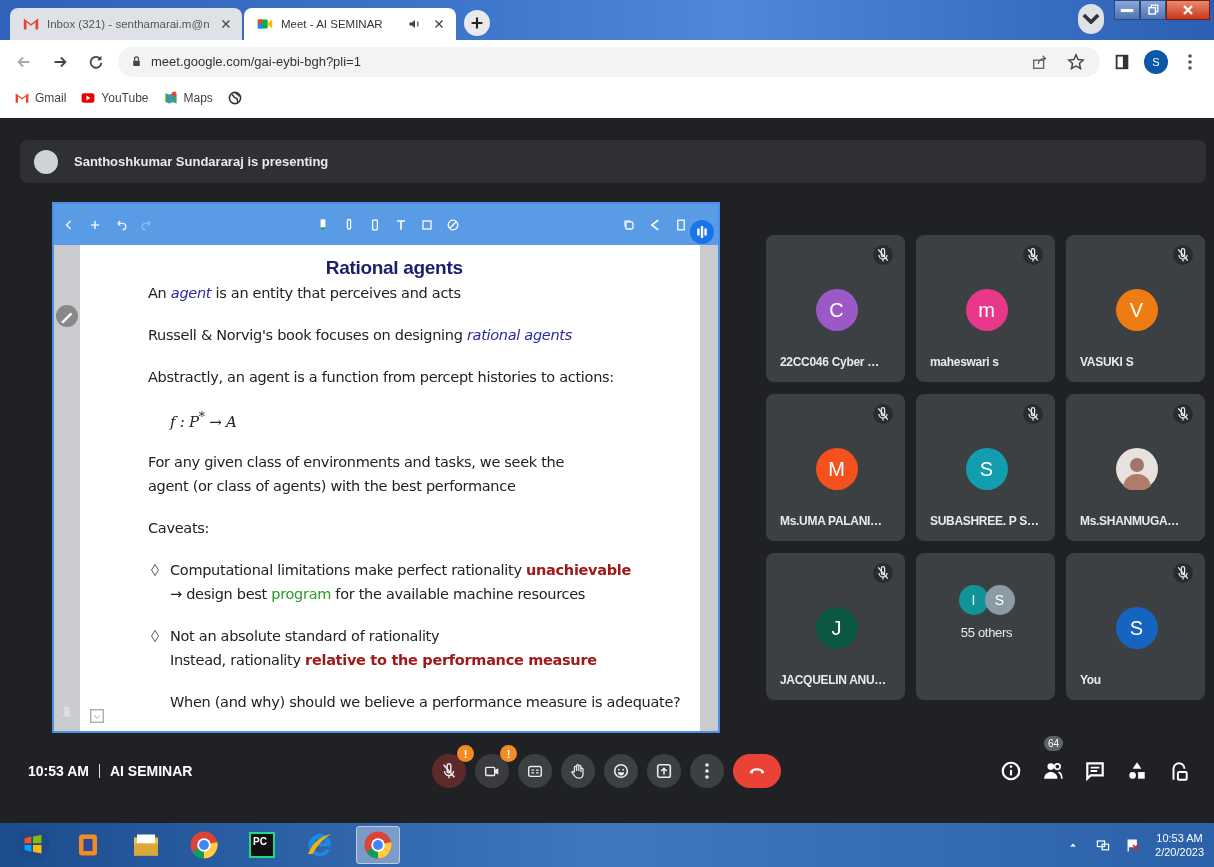  I want to click on upload-icon, so click(664, 771).